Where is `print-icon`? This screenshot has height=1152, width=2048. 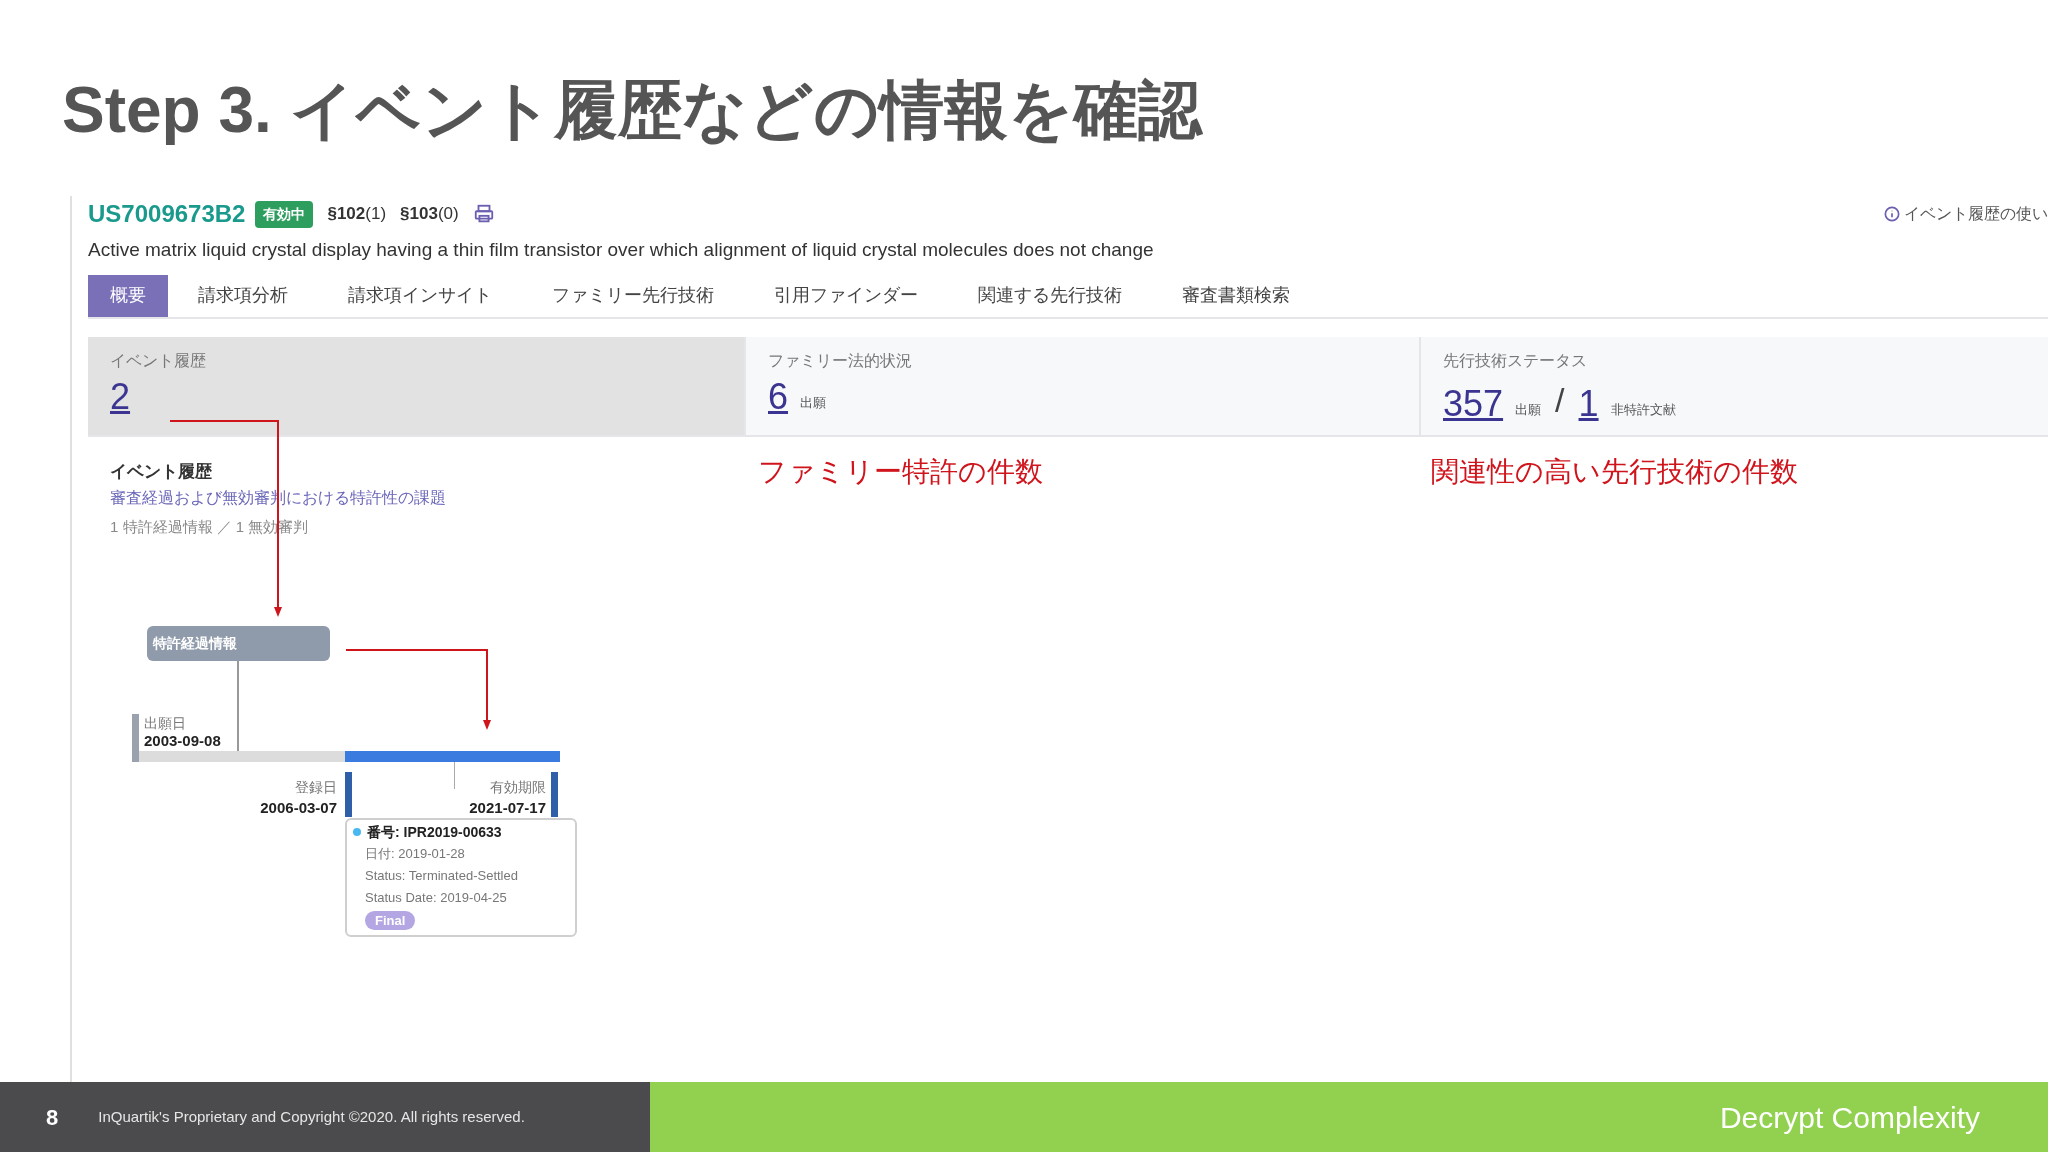 print-icon is located at coordinates (483, 214).